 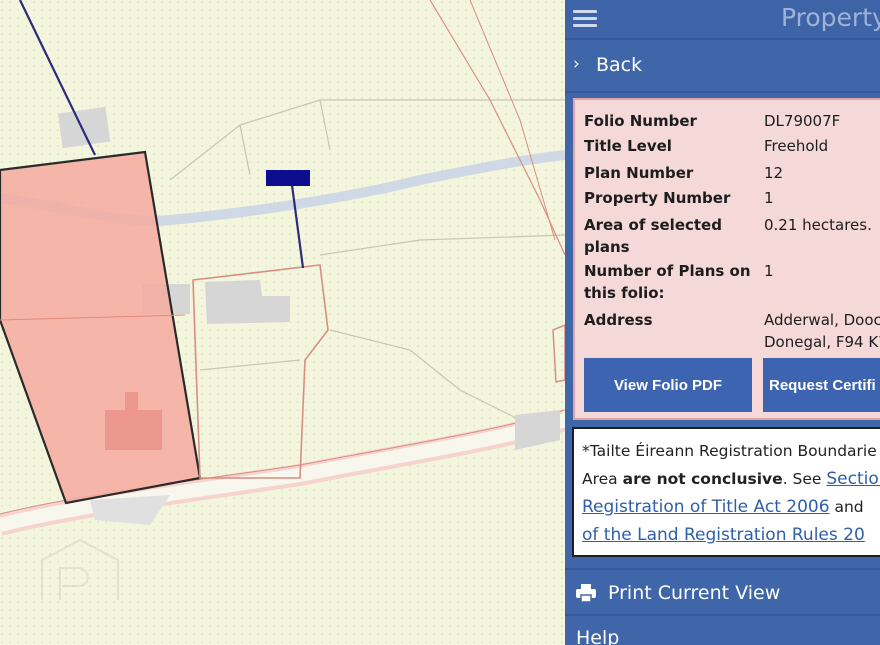 I want to click on print-label: Print Current View, so click(x=694, y=593).